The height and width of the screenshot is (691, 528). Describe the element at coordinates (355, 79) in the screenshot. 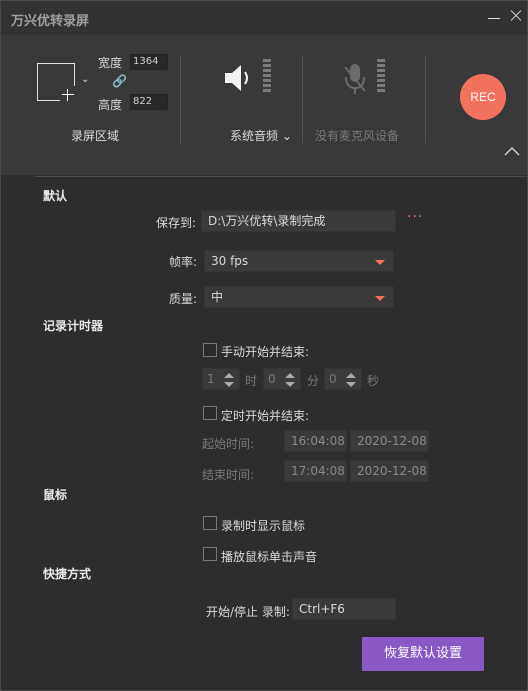

I see `microphone-disabled-icon` at that location.